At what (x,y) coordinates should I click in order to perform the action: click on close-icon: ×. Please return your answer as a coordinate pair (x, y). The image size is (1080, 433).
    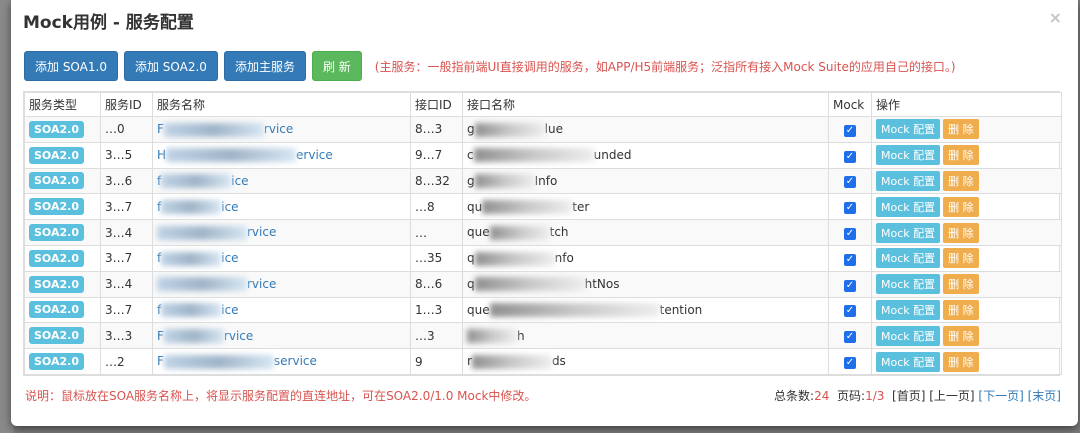
    Looking at the image, I should click on (1055, 17).